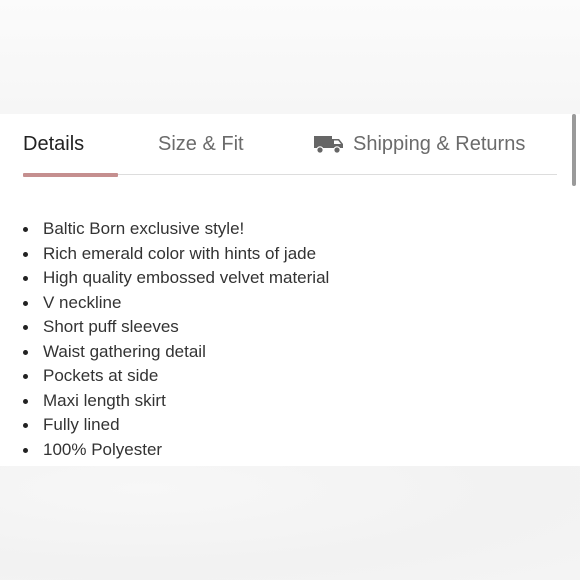 Image resolution: width=580 pixels, height=580 pixels. I want to click on tab-details: Details, so click(53, 144).